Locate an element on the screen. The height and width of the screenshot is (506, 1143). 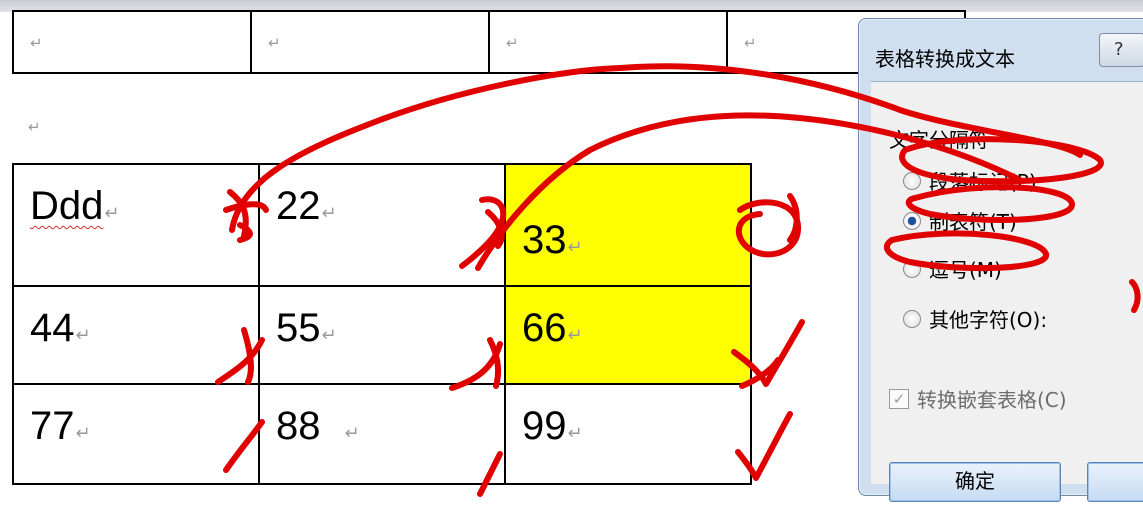
option-other-character: 其他字符(O): is located at coordinates (975, 318).